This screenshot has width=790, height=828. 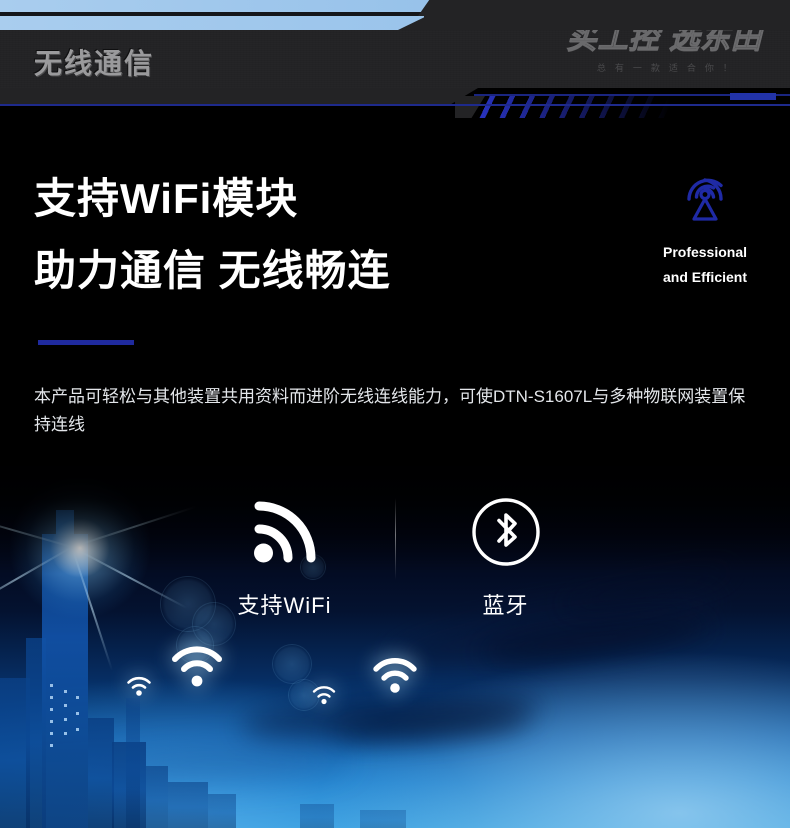 I want to click on diagonal-stripes, so click(x=570, y=107).